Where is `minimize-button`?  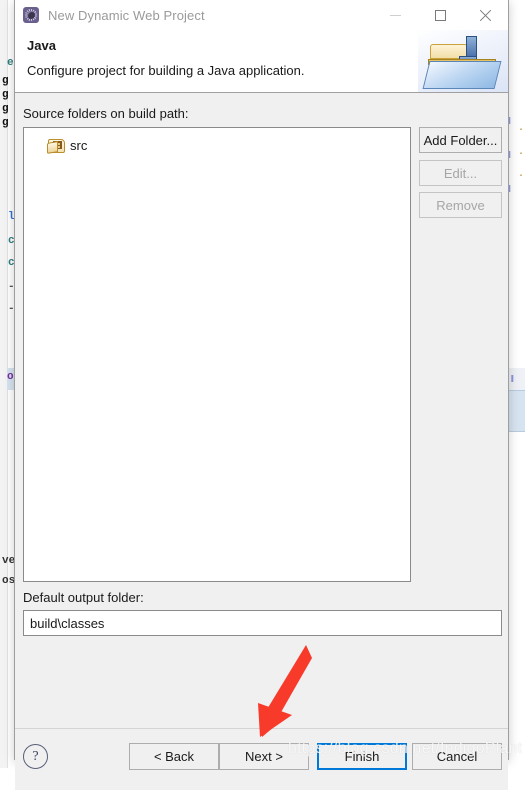 minimize-button is located at coordinates (395, 15).